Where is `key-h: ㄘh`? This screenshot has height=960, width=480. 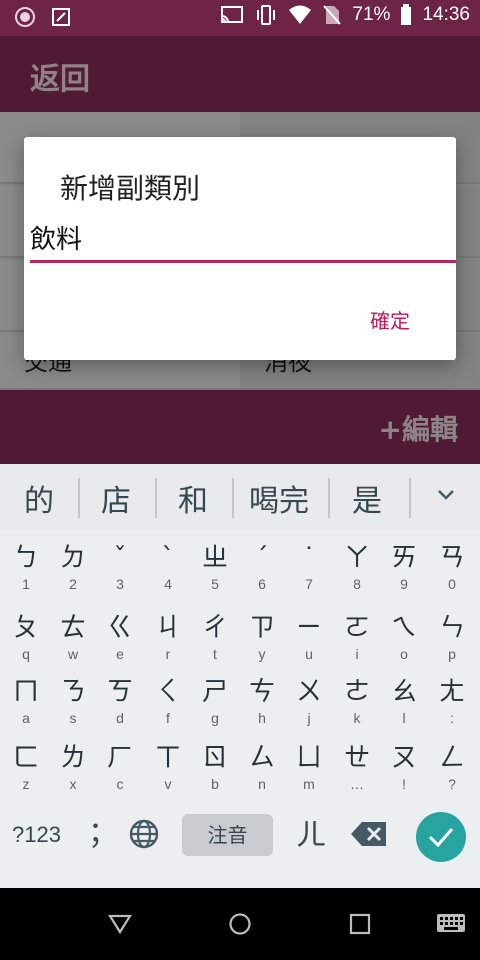
key-h: ㄘh is located at coordinates (262, 701).